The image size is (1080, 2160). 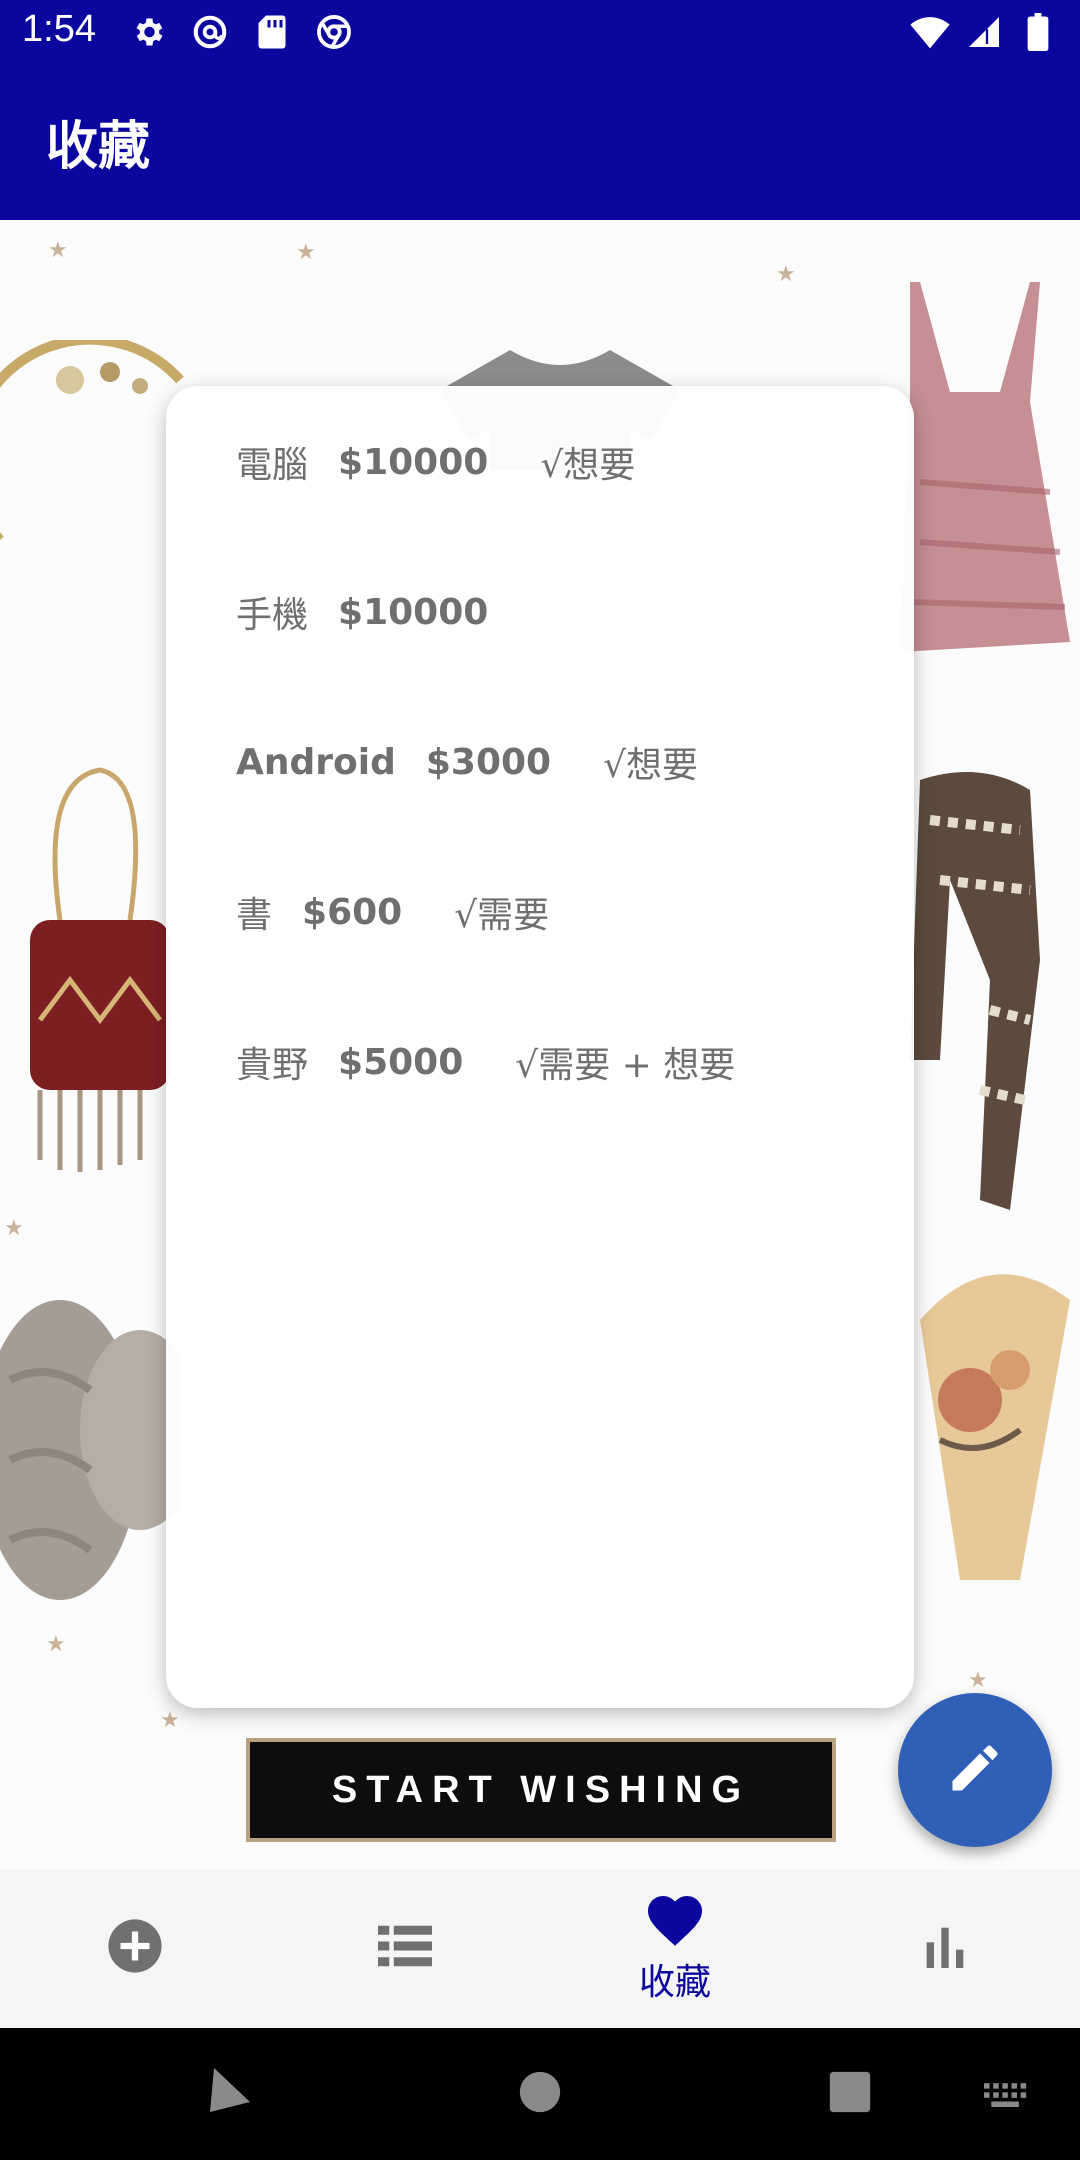 I want to click on item-price: $5000, so click(x=401, y=1062).